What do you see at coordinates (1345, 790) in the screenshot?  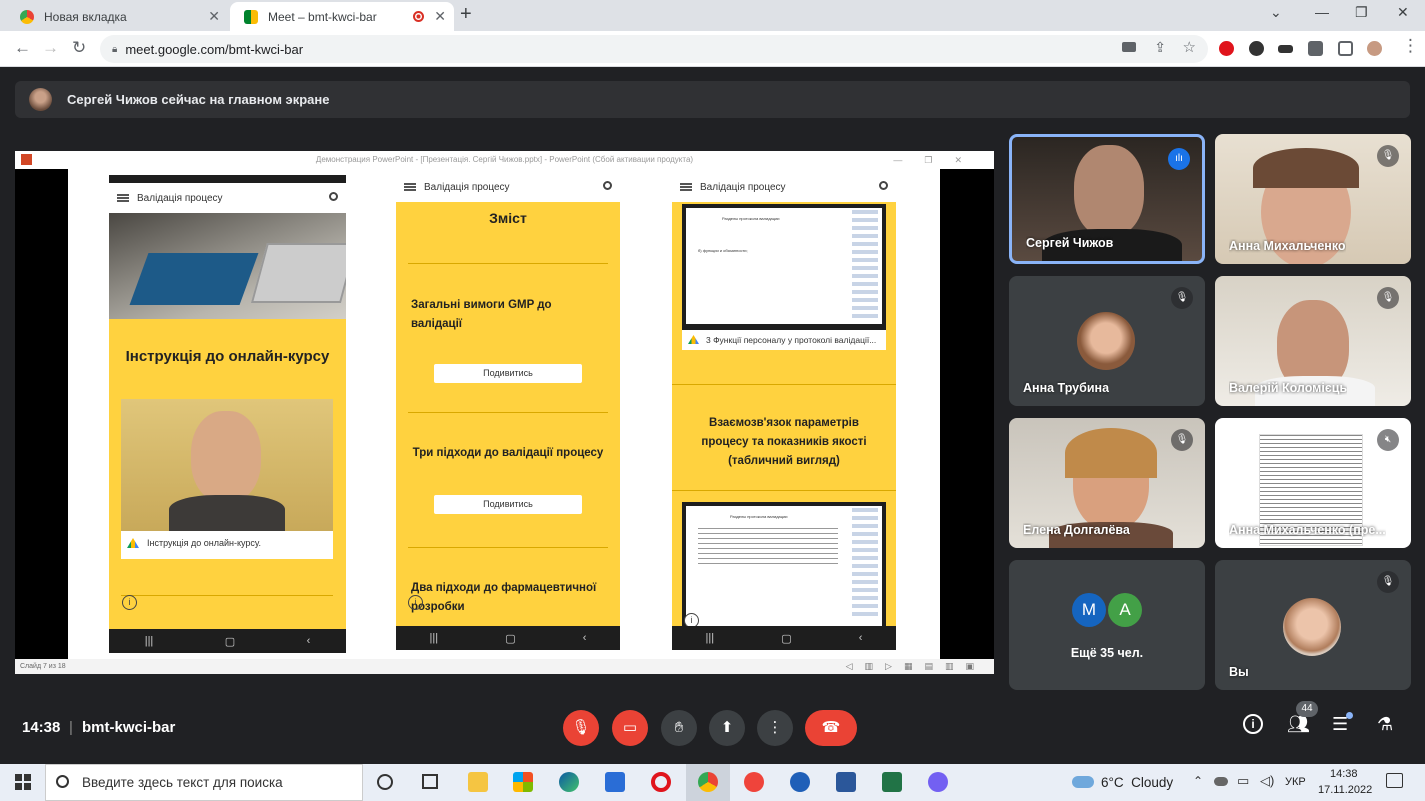 I see `taskbar-date: 17.11.2022` at bounding box center [1345, 790].